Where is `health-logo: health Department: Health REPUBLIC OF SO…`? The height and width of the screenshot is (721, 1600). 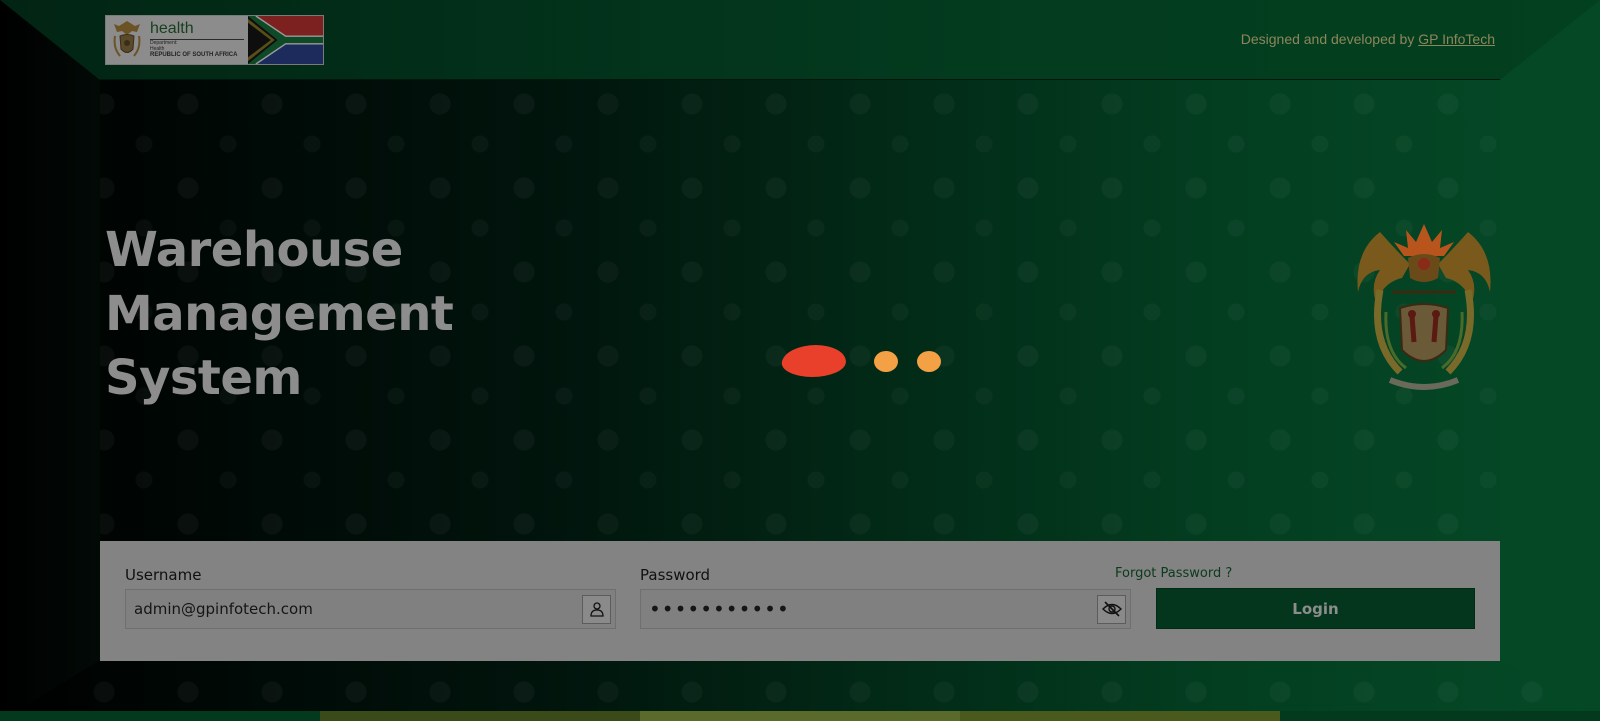
health-logo: health Department: Health REPUBLIC OF SO… is located at coordinates (214, 40).